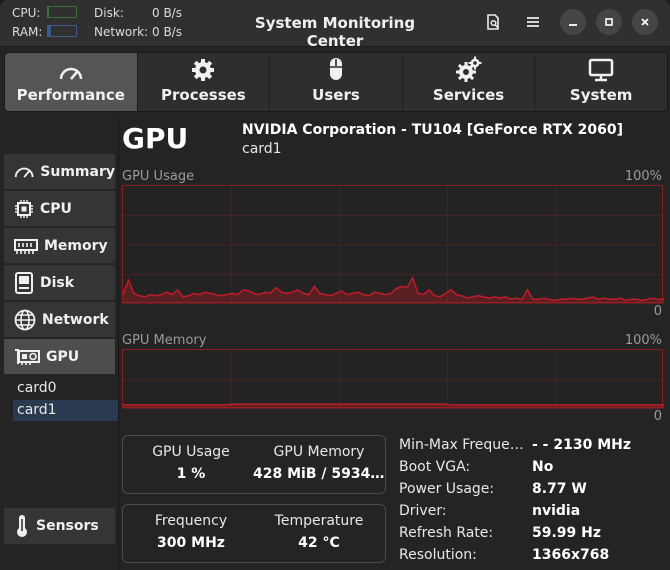  I want to click on network-mini-value: 0 B/s, so click(167, 32).